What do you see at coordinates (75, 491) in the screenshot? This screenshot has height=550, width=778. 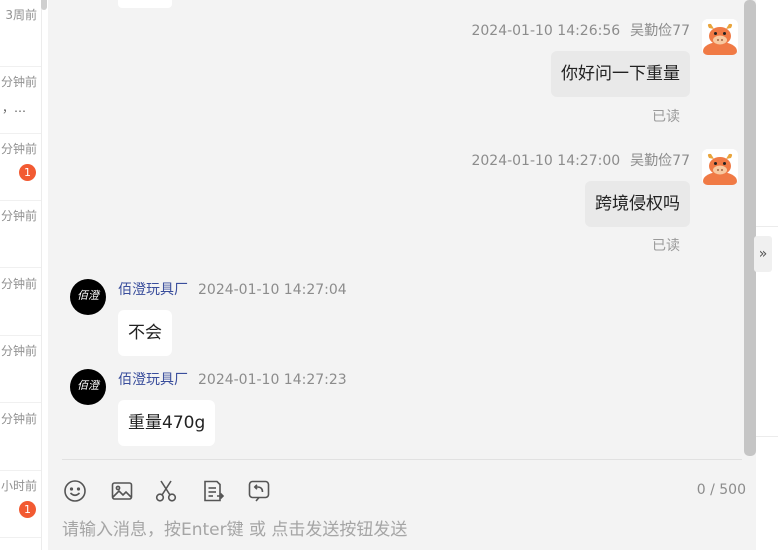 I see `emoji-icon` at bounding box center [75, 491].